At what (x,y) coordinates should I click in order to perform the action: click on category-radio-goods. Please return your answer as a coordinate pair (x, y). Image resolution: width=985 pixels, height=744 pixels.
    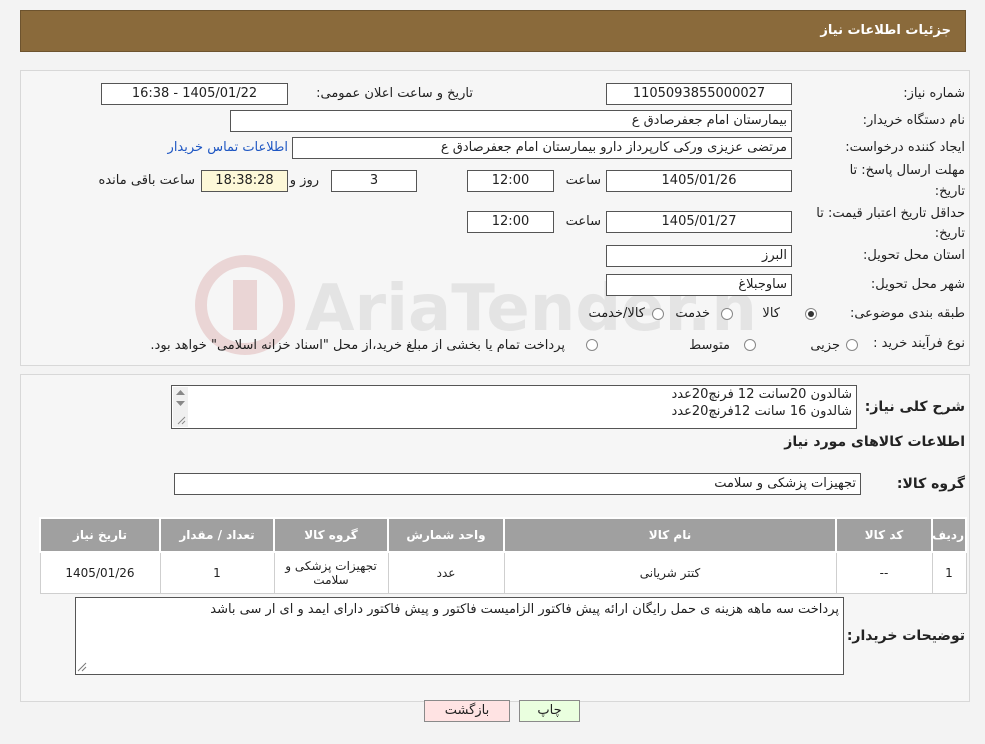
    Looking at the image, I should click on (811, 314).